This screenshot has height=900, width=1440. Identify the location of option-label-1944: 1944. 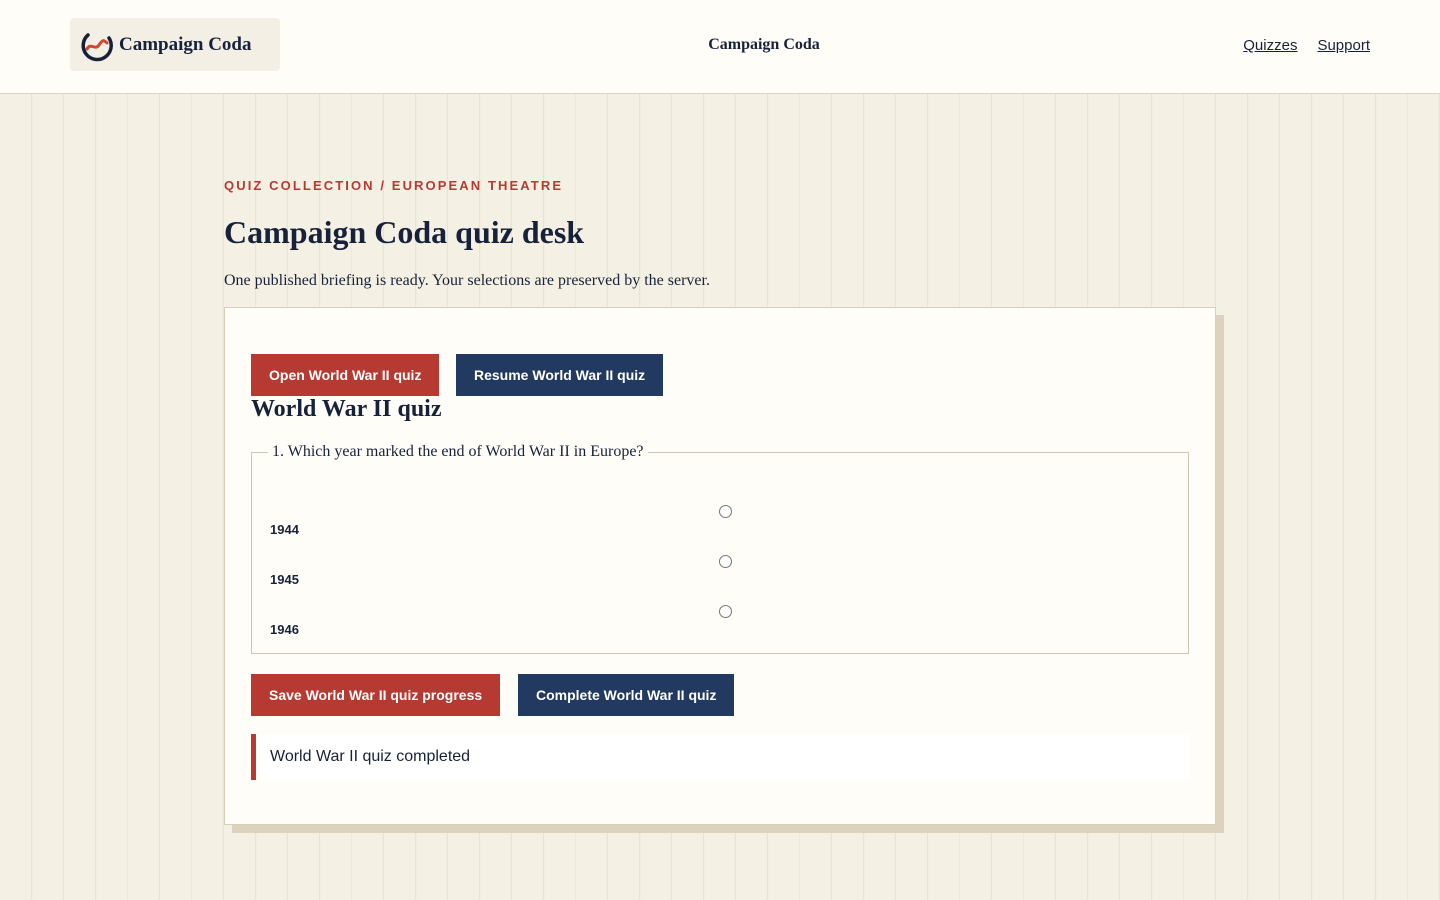
(284, 529).